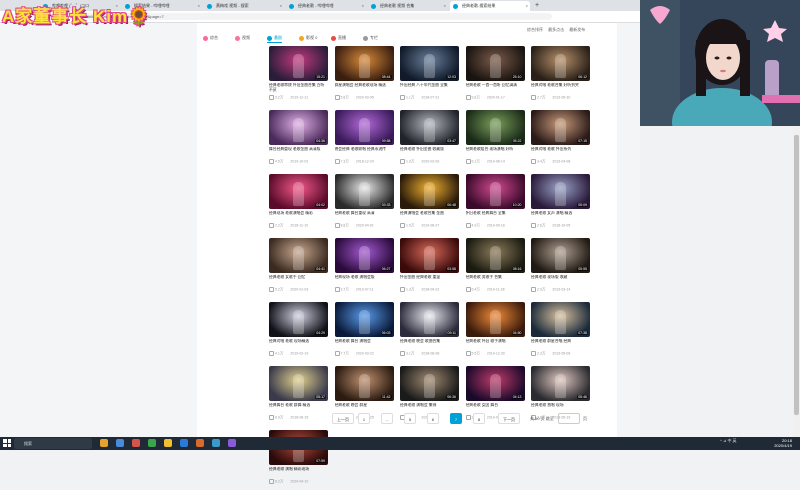 Image resolution: width=800 pixels, height=490 pixels. What do you see at coordinates (7, 443) in the screenshot?
I see `windows-start-icon` at bounding box center [7, 443].